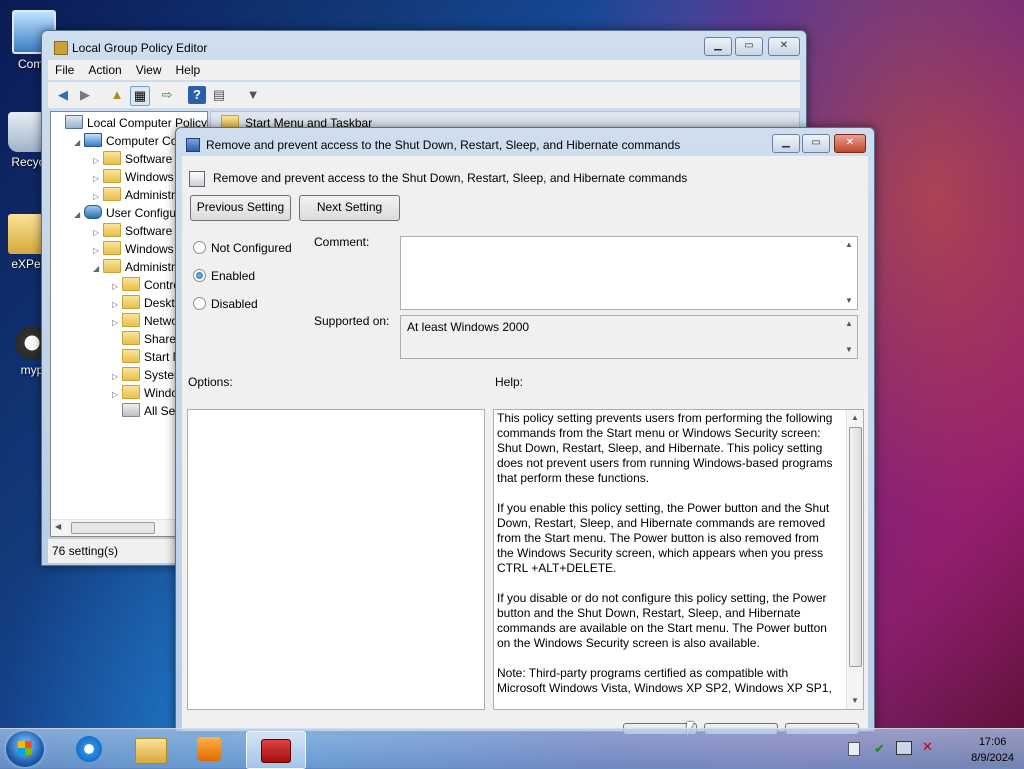  What do you see at coordinates (210, 382) in the screenshot?
I see `options-label: Options:` at bounding box center [210, 382].